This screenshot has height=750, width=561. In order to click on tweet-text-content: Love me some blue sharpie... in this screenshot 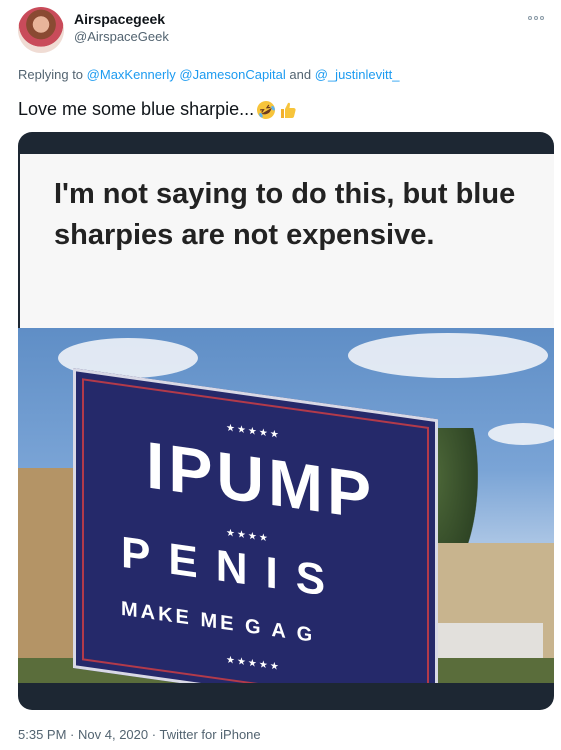, I will do `click(136, 109)`.